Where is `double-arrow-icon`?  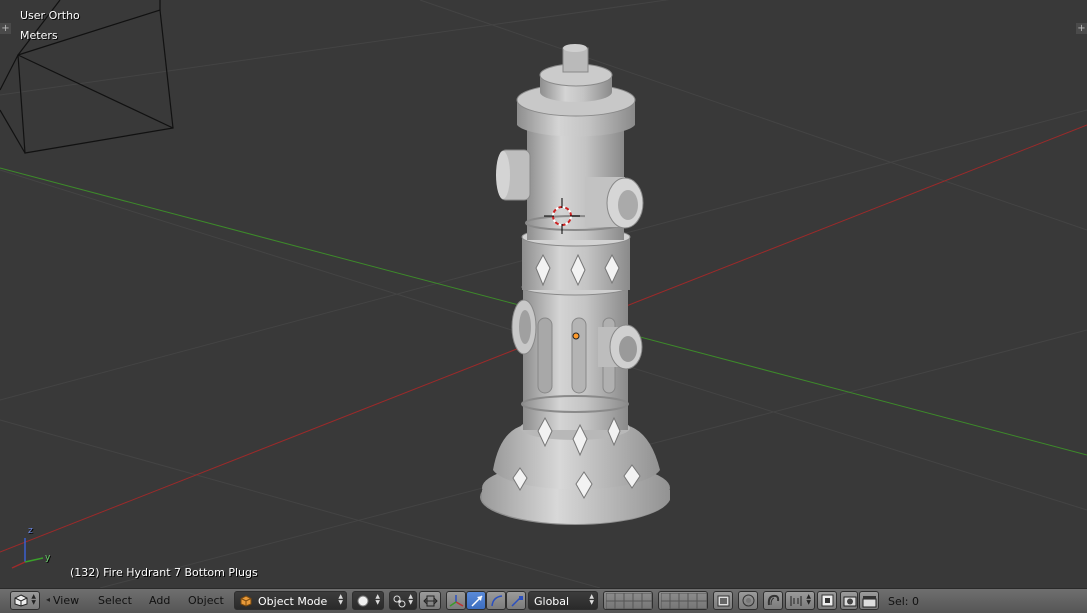
double-arrow-icon is located at coordinates (430, 601).